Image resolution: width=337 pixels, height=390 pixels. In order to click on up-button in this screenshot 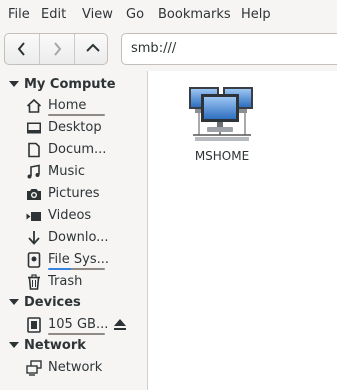, I will do `click(92, 49)`.